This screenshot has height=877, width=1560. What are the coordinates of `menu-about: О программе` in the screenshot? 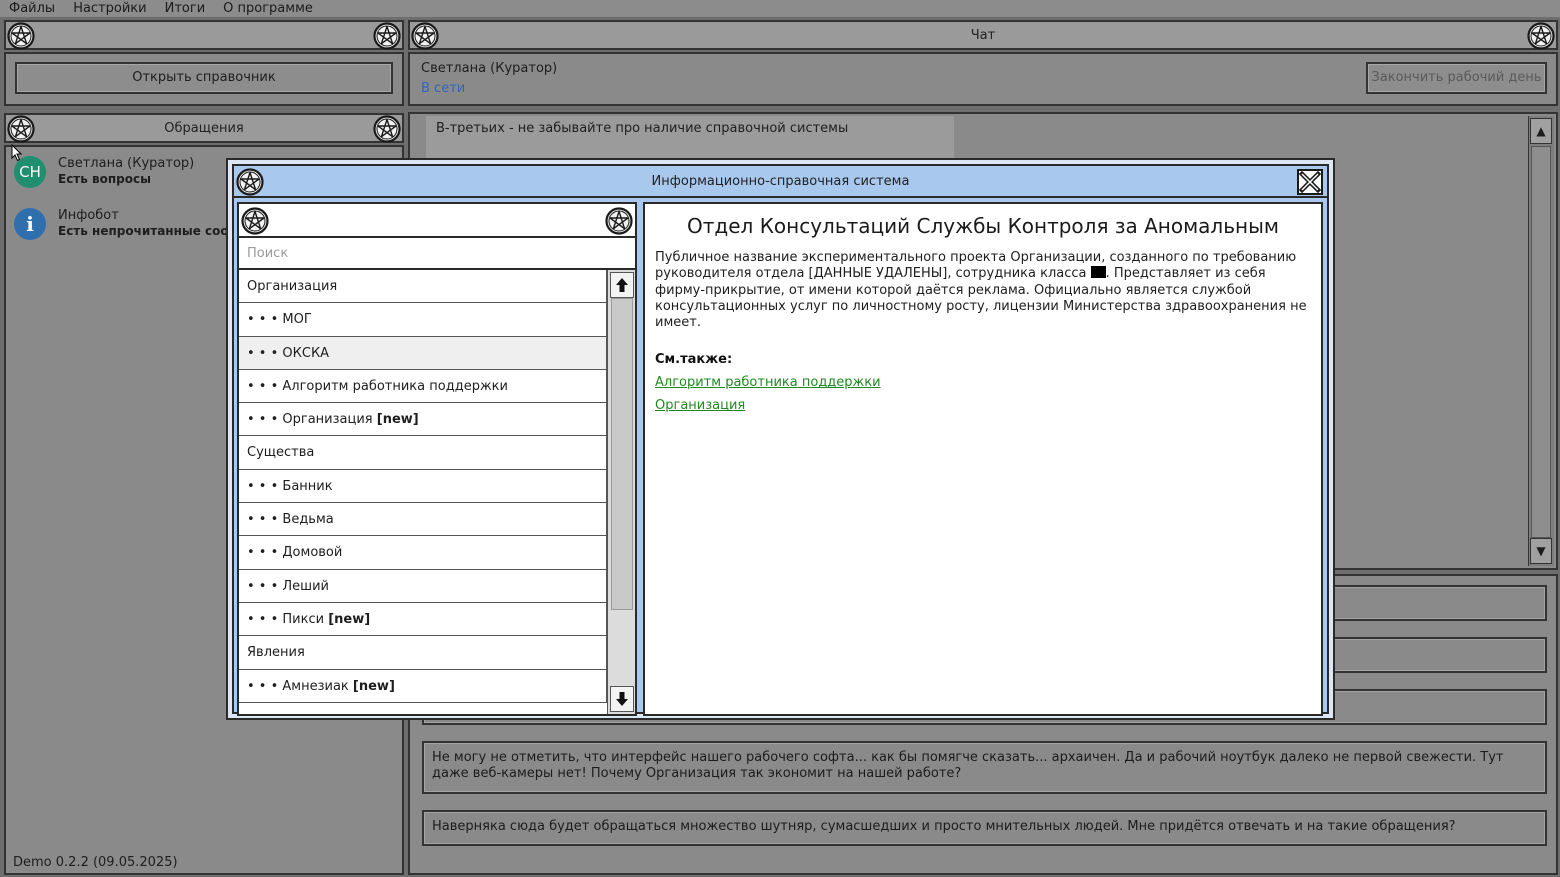 It's located at (268, 8).